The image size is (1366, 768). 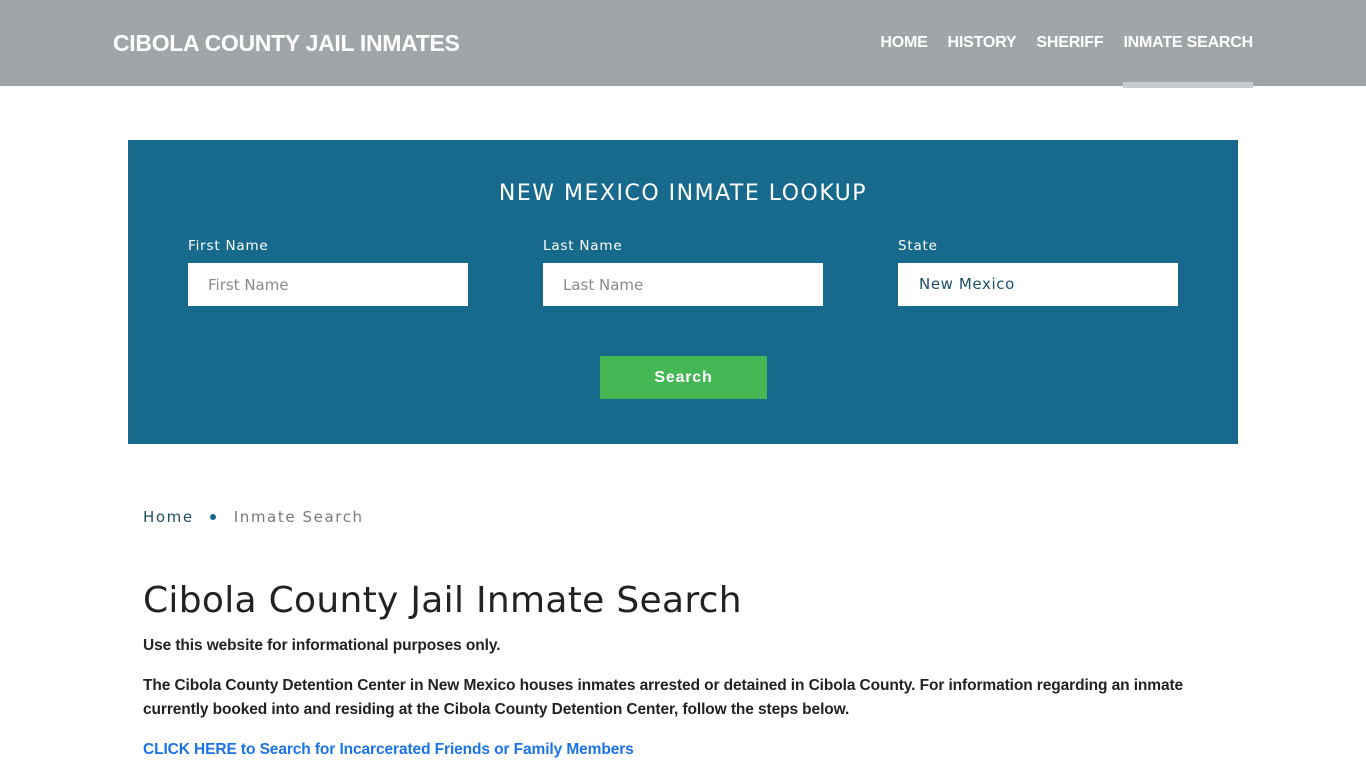 What do you see at coordinates (286, 43) in the screenshot?
I see `site-title-link: CIBOLA COUNTY JAIL INMATES` at bounding box center [286, 43].